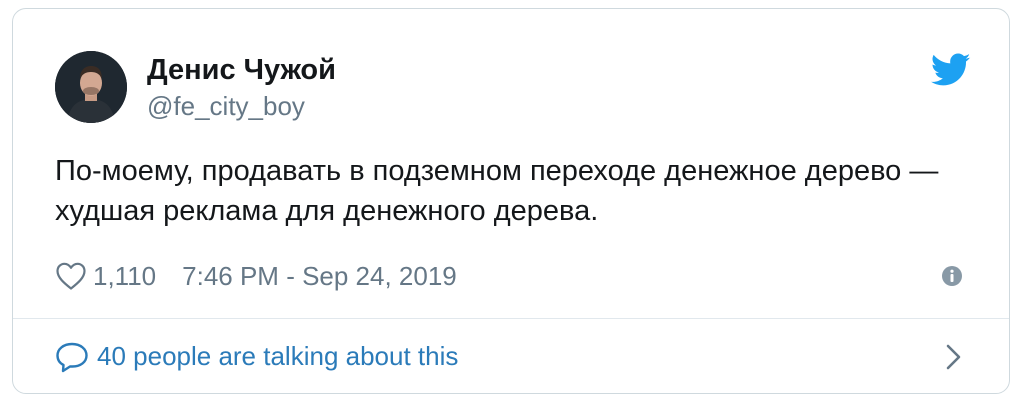 The width and height of the screenshot is (1024, 404). Describe the element at coordinates (226, 106) in the screenshot. I see `author-handle: @fe_city_boy` at that location.